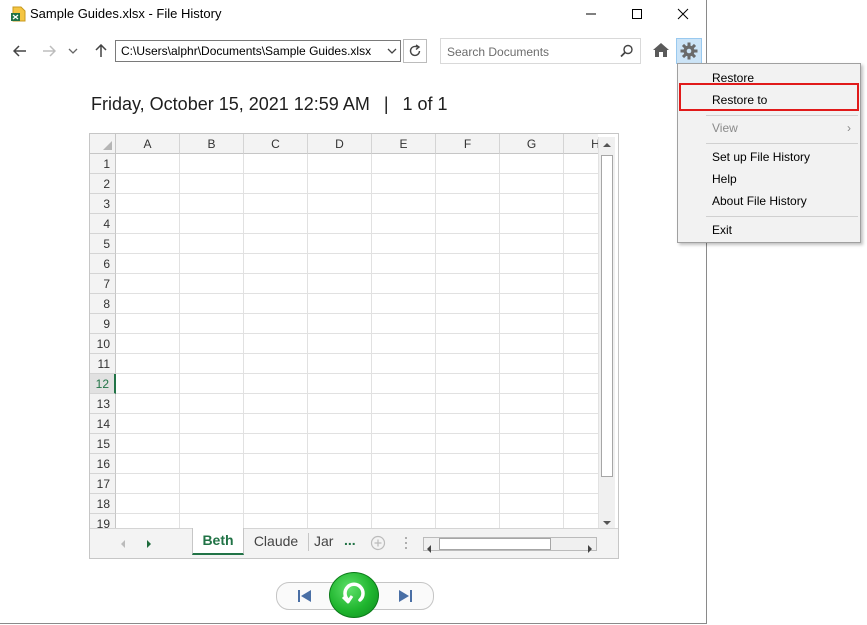  I want to click on row-header: 1, so click(103, 164).